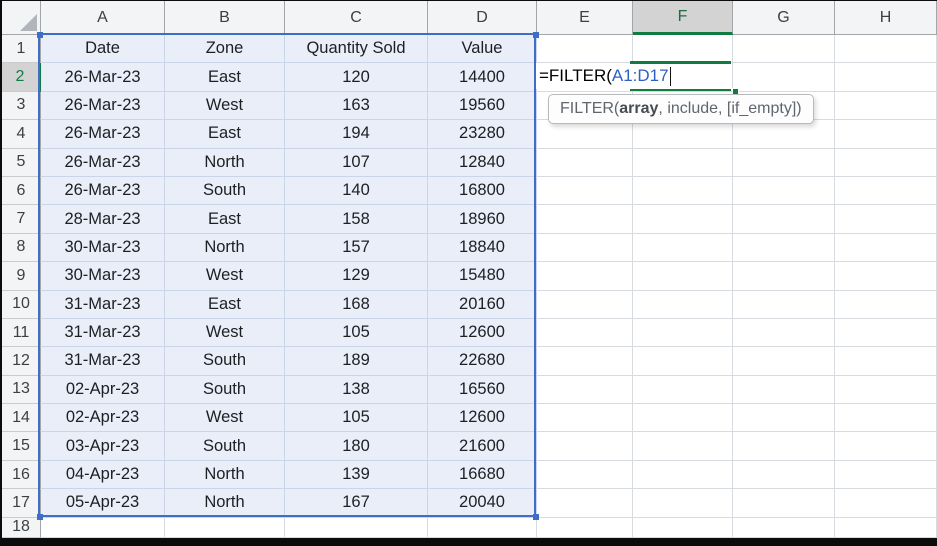  Describe the element at coordinates (784, 418) in the screenshot. I see `cell-G14` at that location.